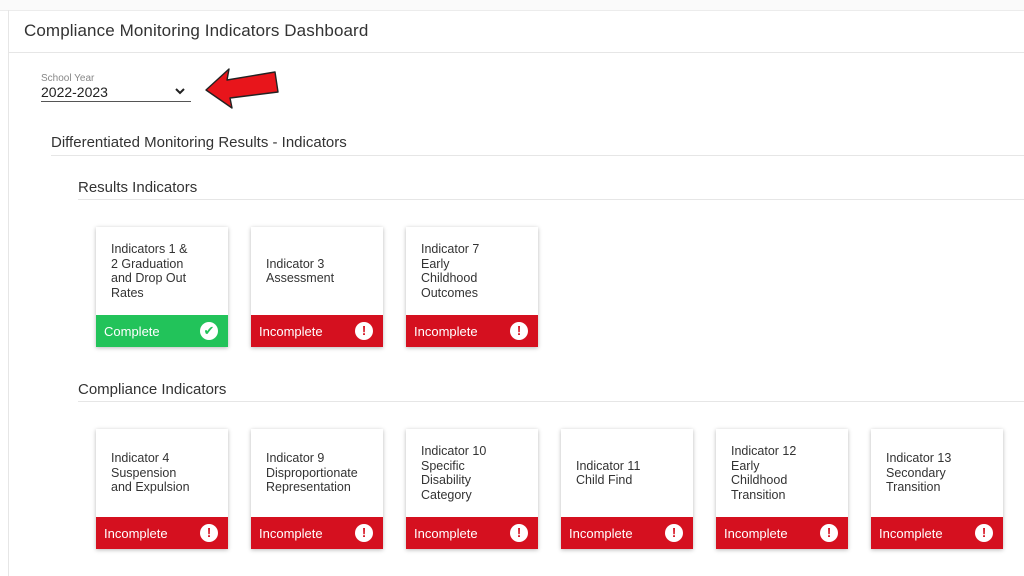  I want to click on section-title-results: Results Indicators, so click(138, 187).